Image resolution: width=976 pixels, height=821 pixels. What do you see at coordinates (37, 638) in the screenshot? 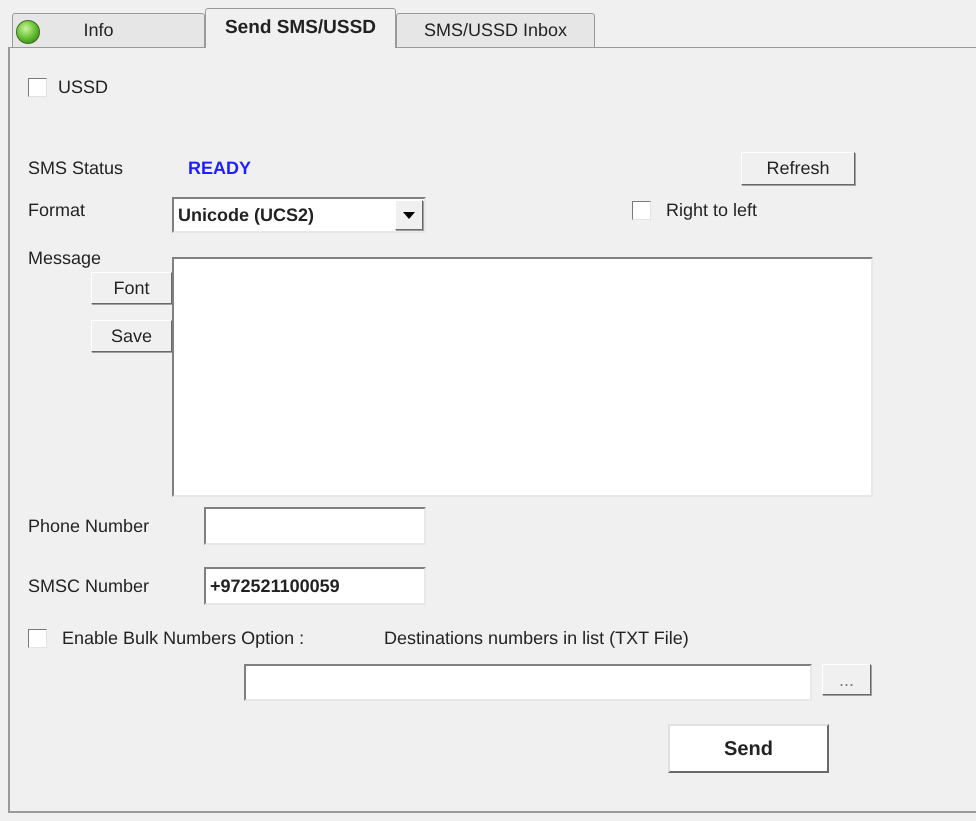
I see `bulk-numbers-checkbox` at bounding box center [37, 638].